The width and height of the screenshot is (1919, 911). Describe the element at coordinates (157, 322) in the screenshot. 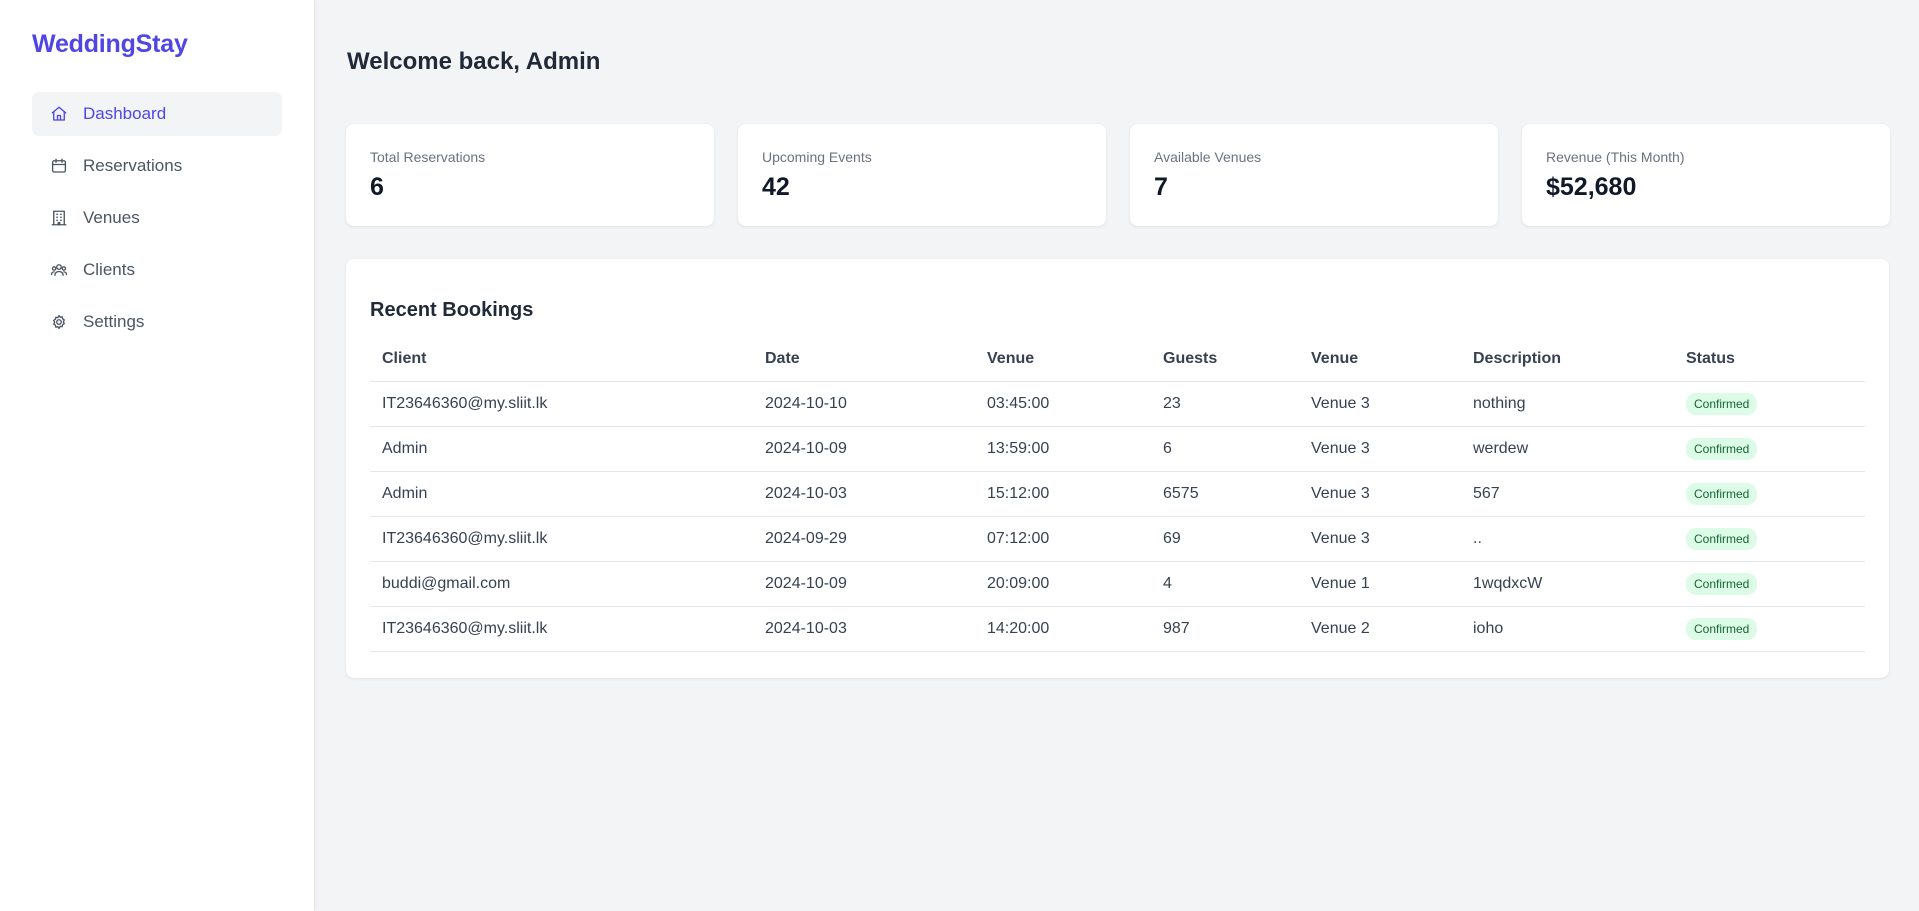

I see `sidebar-item-settings: Settings` at that location.